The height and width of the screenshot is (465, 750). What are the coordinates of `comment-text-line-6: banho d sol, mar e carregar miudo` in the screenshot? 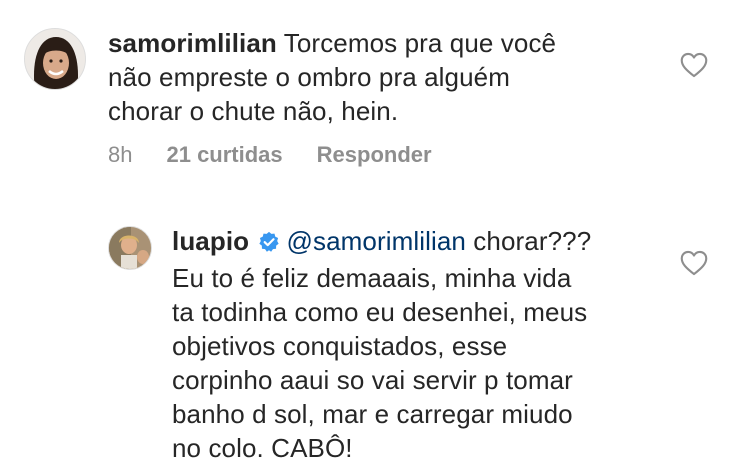 It's located at (372, 414).